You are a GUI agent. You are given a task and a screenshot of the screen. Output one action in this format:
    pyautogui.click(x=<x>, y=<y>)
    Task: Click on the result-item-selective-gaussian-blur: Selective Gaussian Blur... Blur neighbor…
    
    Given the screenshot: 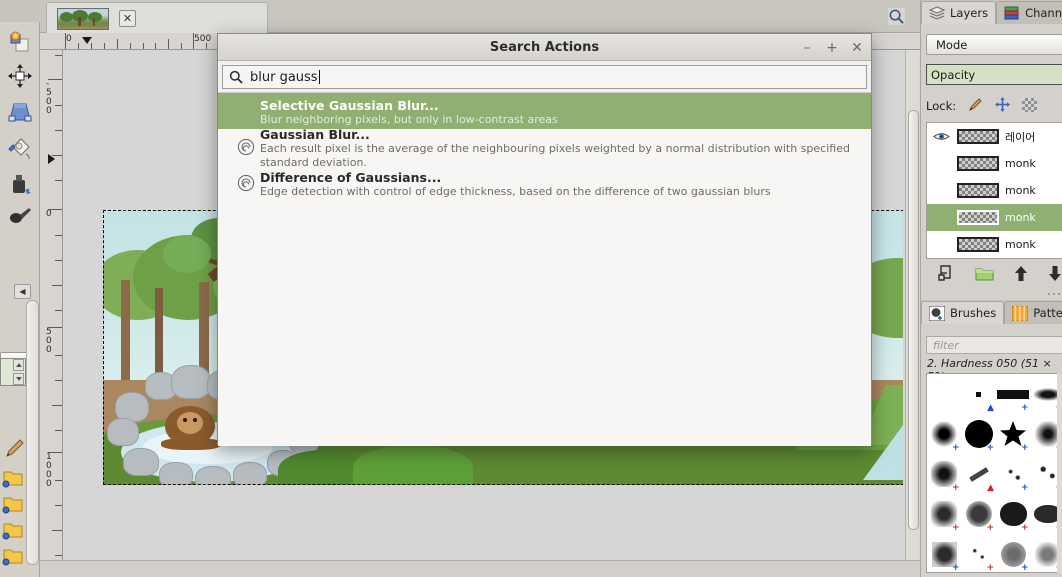 What is the action you would take?
    pyautogui.click(x=544, y=111)
    